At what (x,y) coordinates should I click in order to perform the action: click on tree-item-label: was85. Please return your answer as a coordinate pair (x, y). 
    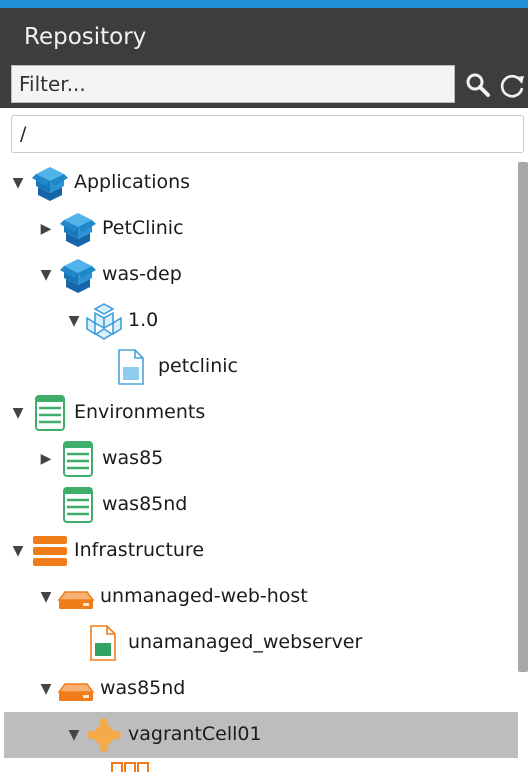
    Looking at the image, I should click on (133, 458).